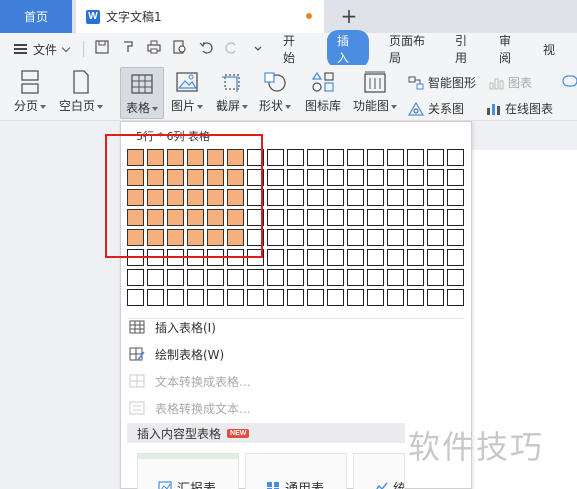 This screenshot has height=489, width=577. I want to click on blank-page-button: 空白页, so click(81, 91).